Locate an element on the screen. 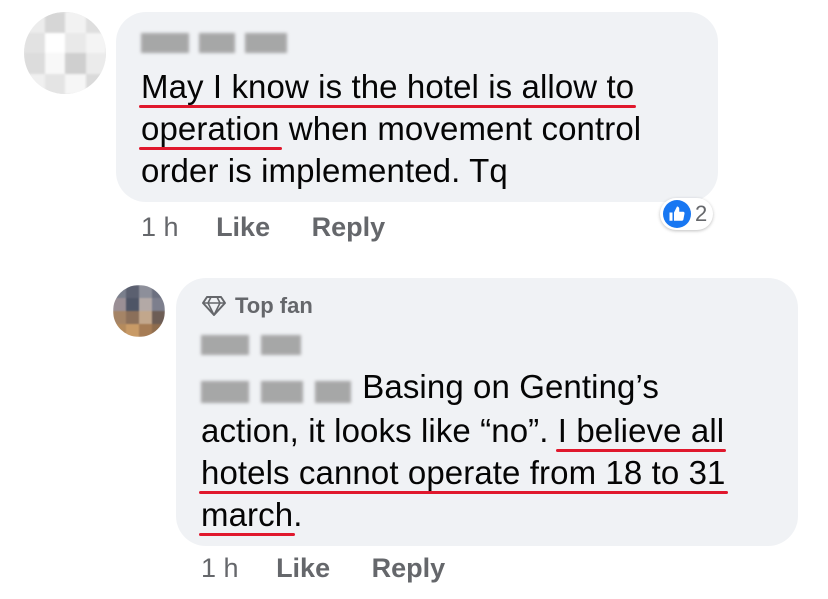 This screenshot has width=828, height=599. reply-time: 1 h is located at coordinates (220, 568).